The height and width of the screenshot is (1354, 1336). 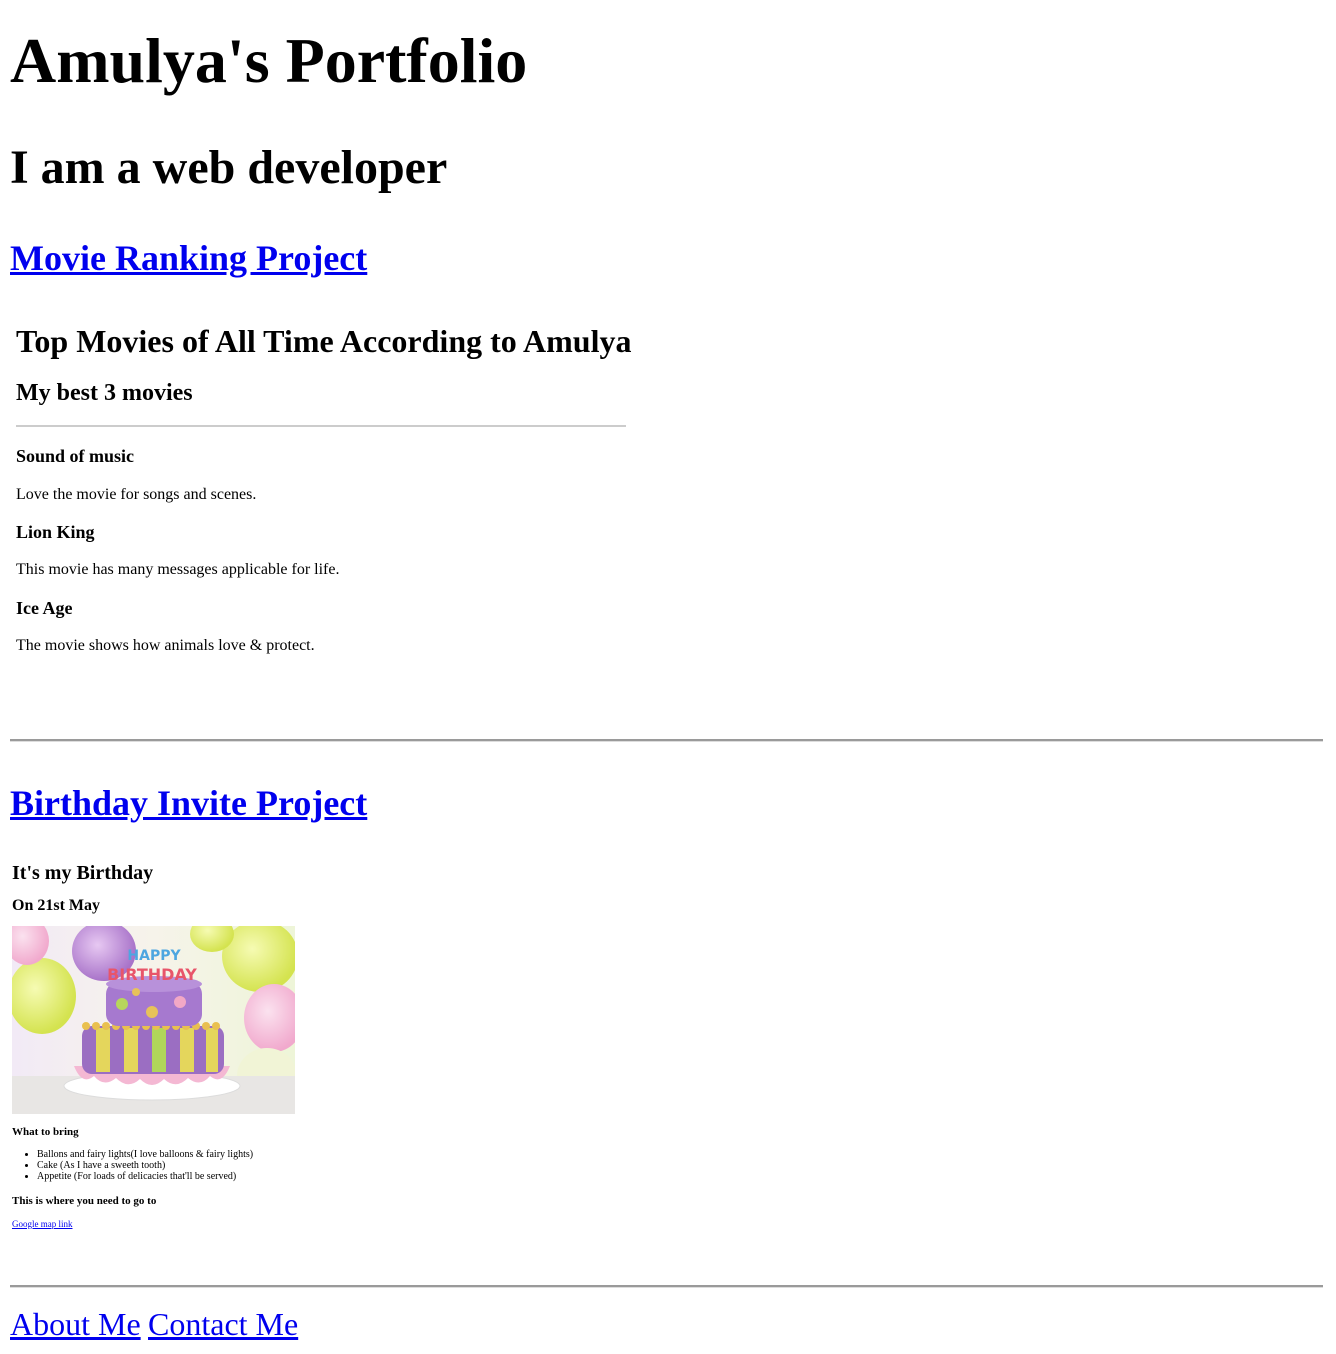 What do you see at coordinates (153, 1020) in the screenshot?
I see `birthday-cake-image: HAPPY BIRTHDAY` at bounding box center [153, 1020].